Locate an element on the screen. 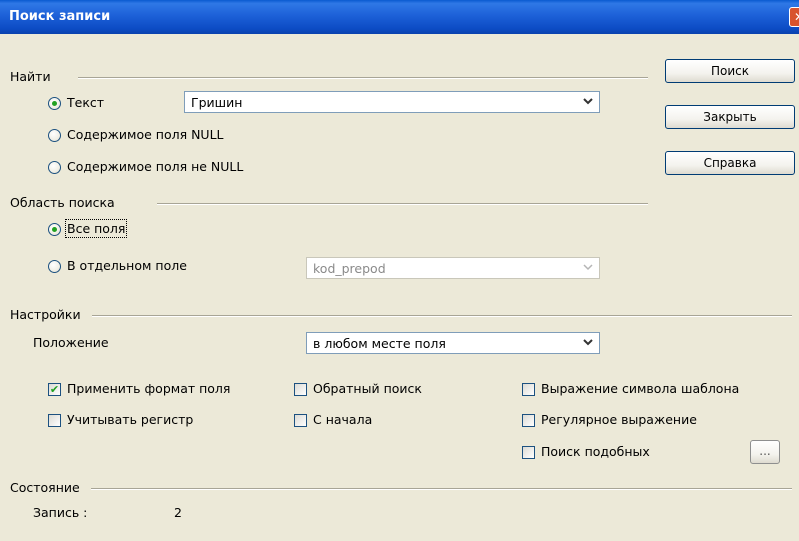 The height and width of the screenshot is (541, 799). regex-label: Регулярное выражение is located at coordinates (619, 419).